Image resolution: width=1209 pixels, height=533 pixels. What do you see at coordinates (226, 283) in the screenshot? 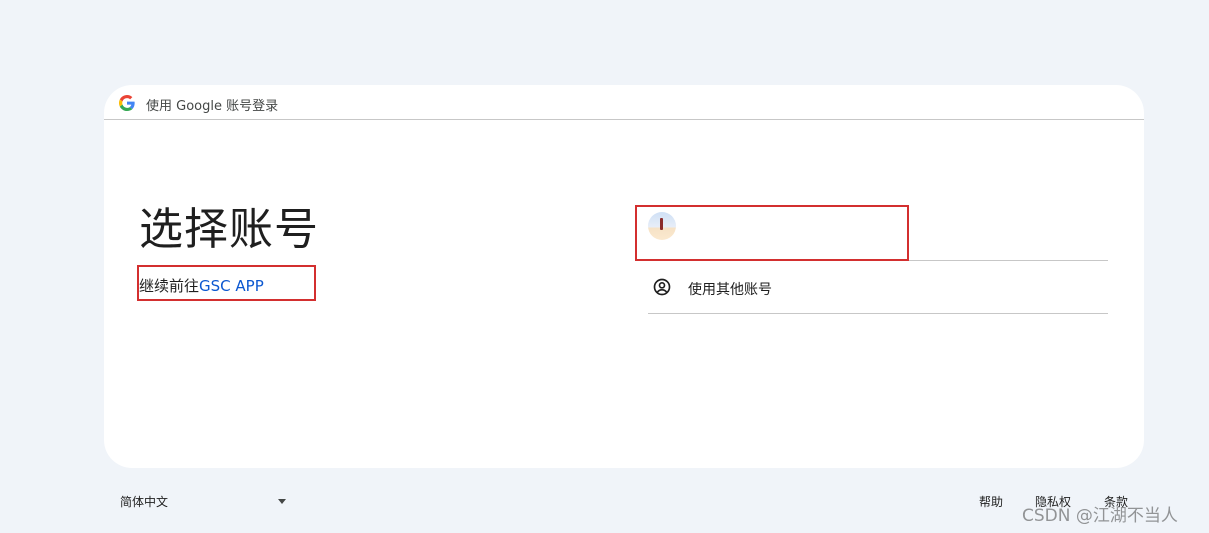
I see `highlight-box-subtitle` at bounding box center [226, 283].